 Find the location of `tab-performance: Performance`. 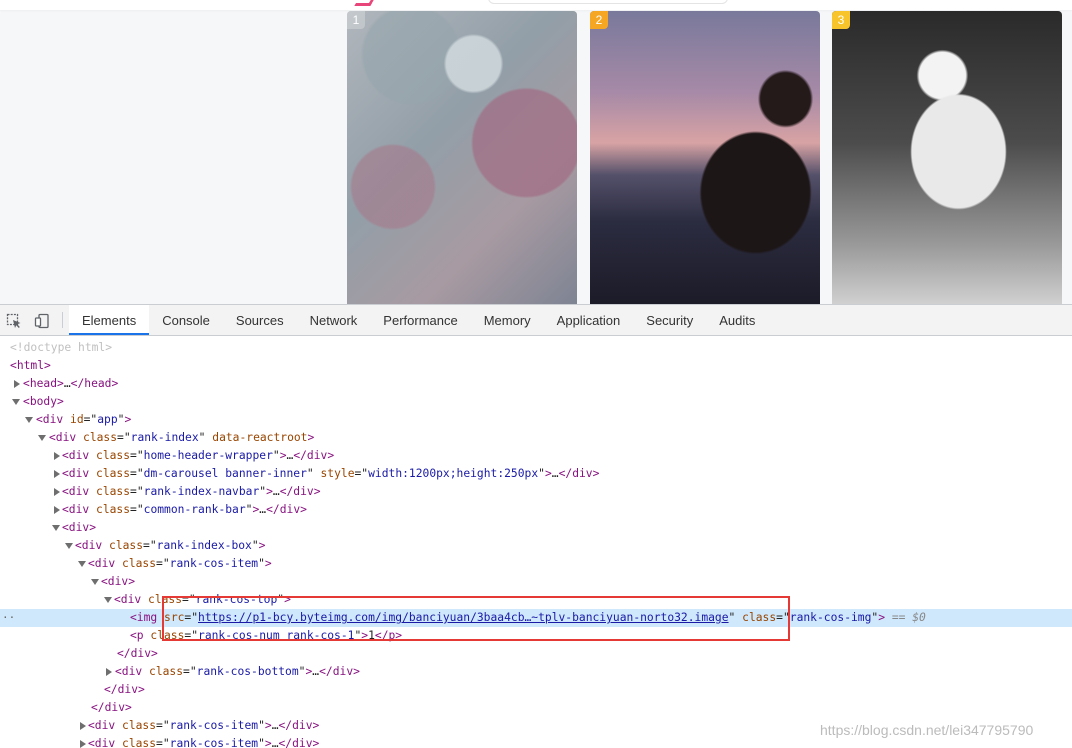

tab-performance: Performance is located at coordinates (420, 320).